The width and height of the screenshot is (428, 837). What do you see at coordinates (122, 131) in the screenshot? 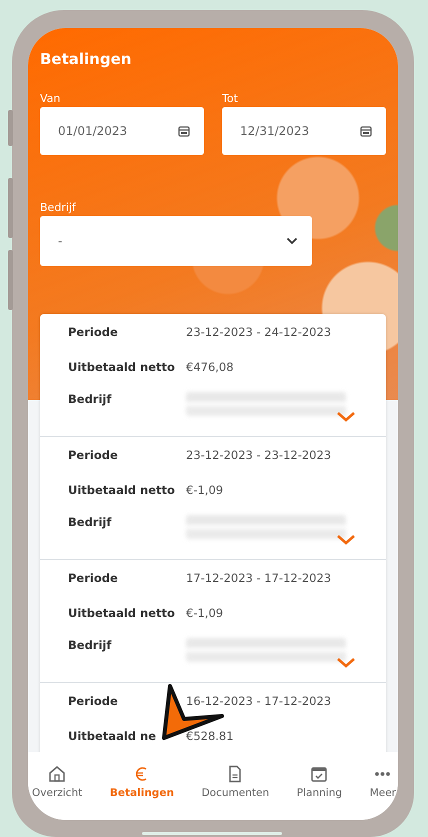
I see `date-field: 01/01/2023` at bounding box center [122, 131].